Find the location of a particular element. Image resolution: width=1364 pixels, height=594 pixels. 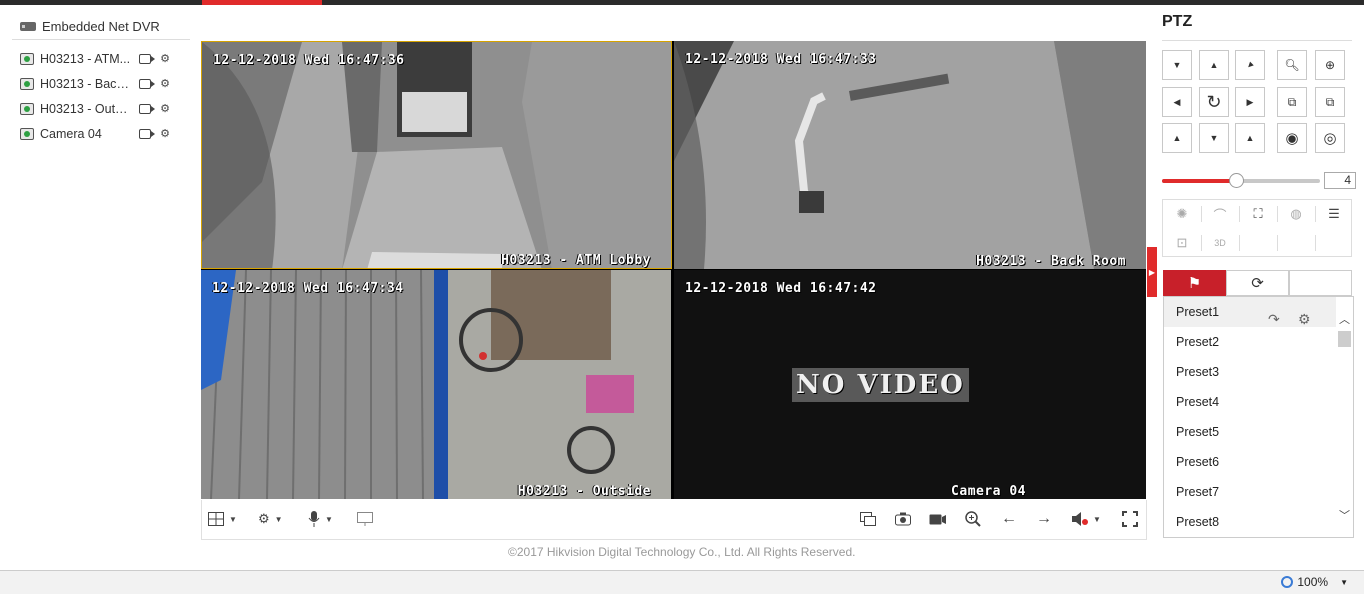

top-nav-bar is located at coordinates (682, 2).